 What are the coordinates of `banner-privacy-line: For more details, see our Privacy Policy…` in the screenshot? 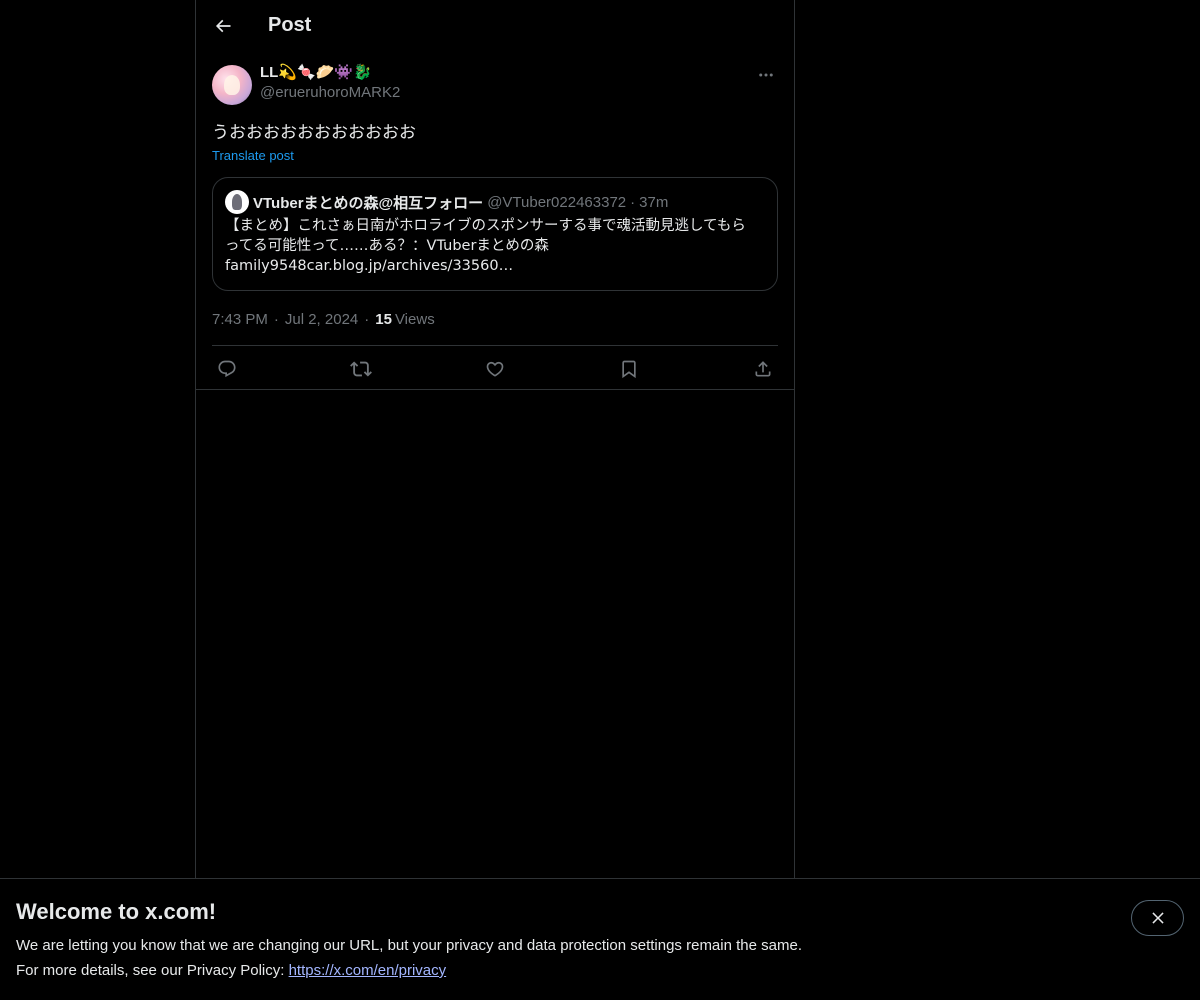 It's located at (231, 970).